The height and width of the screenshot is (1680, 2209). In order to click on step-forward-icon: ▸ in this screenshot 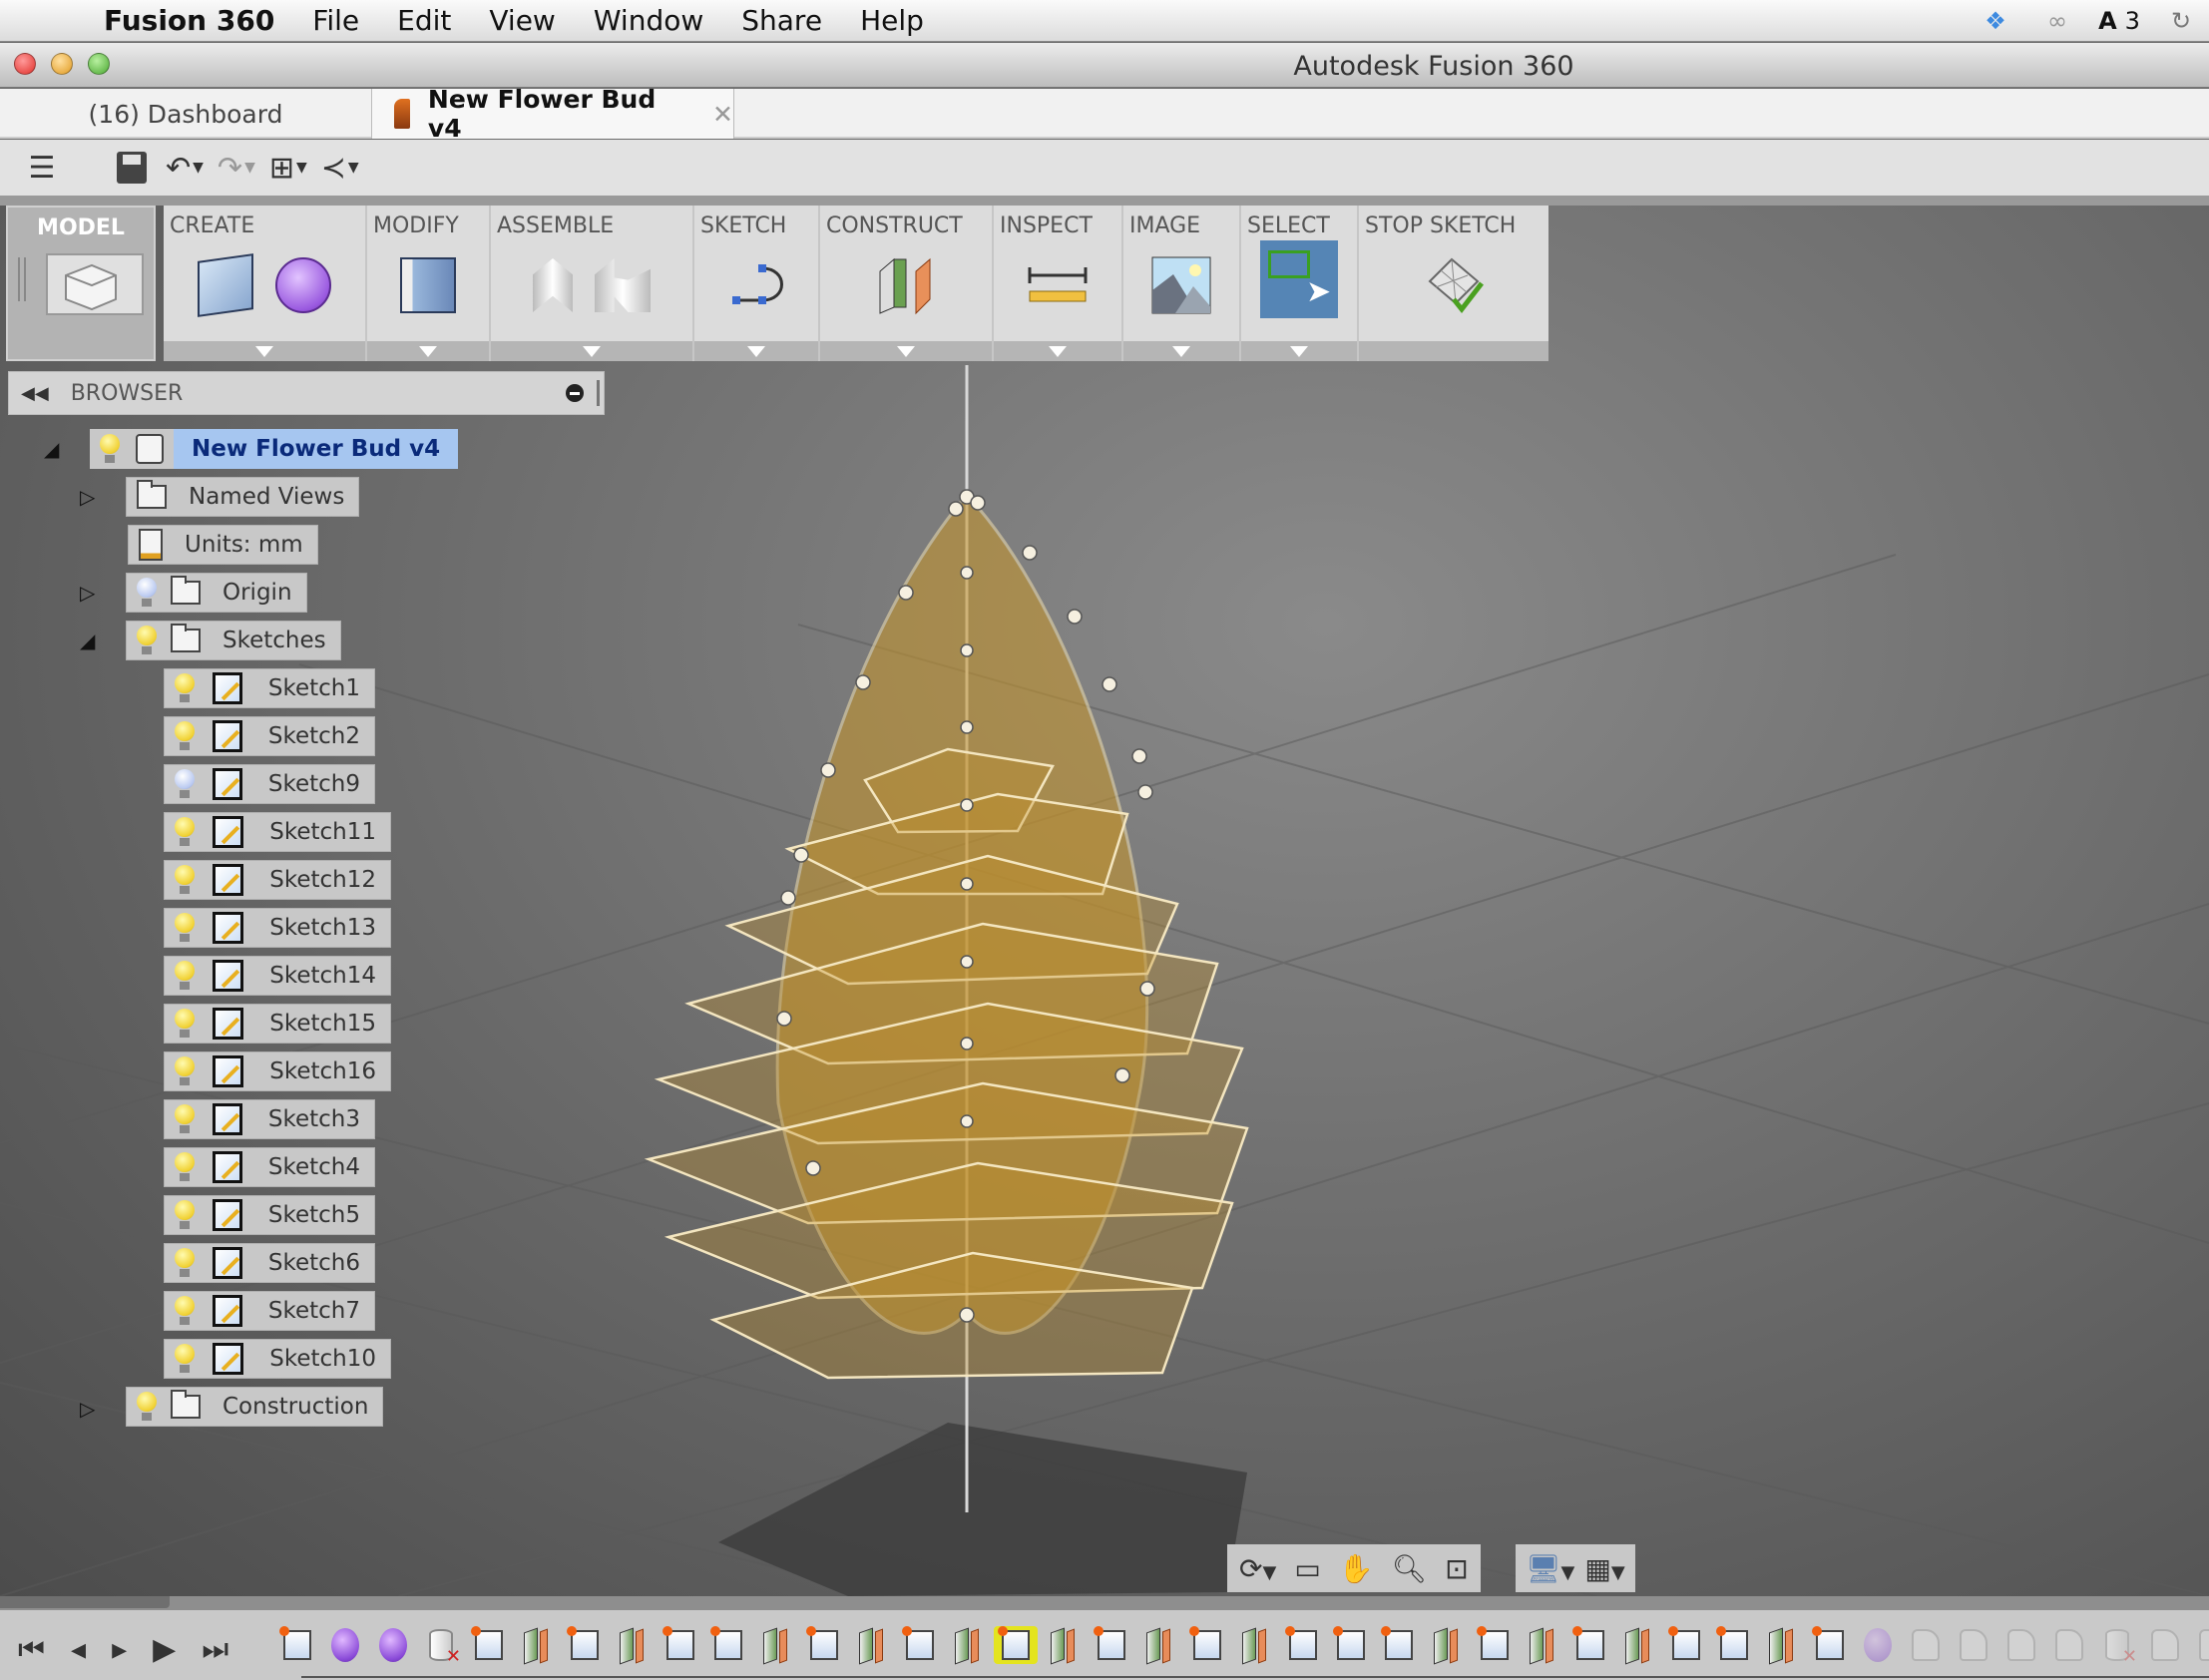, I will do `click(120, 1649)`.